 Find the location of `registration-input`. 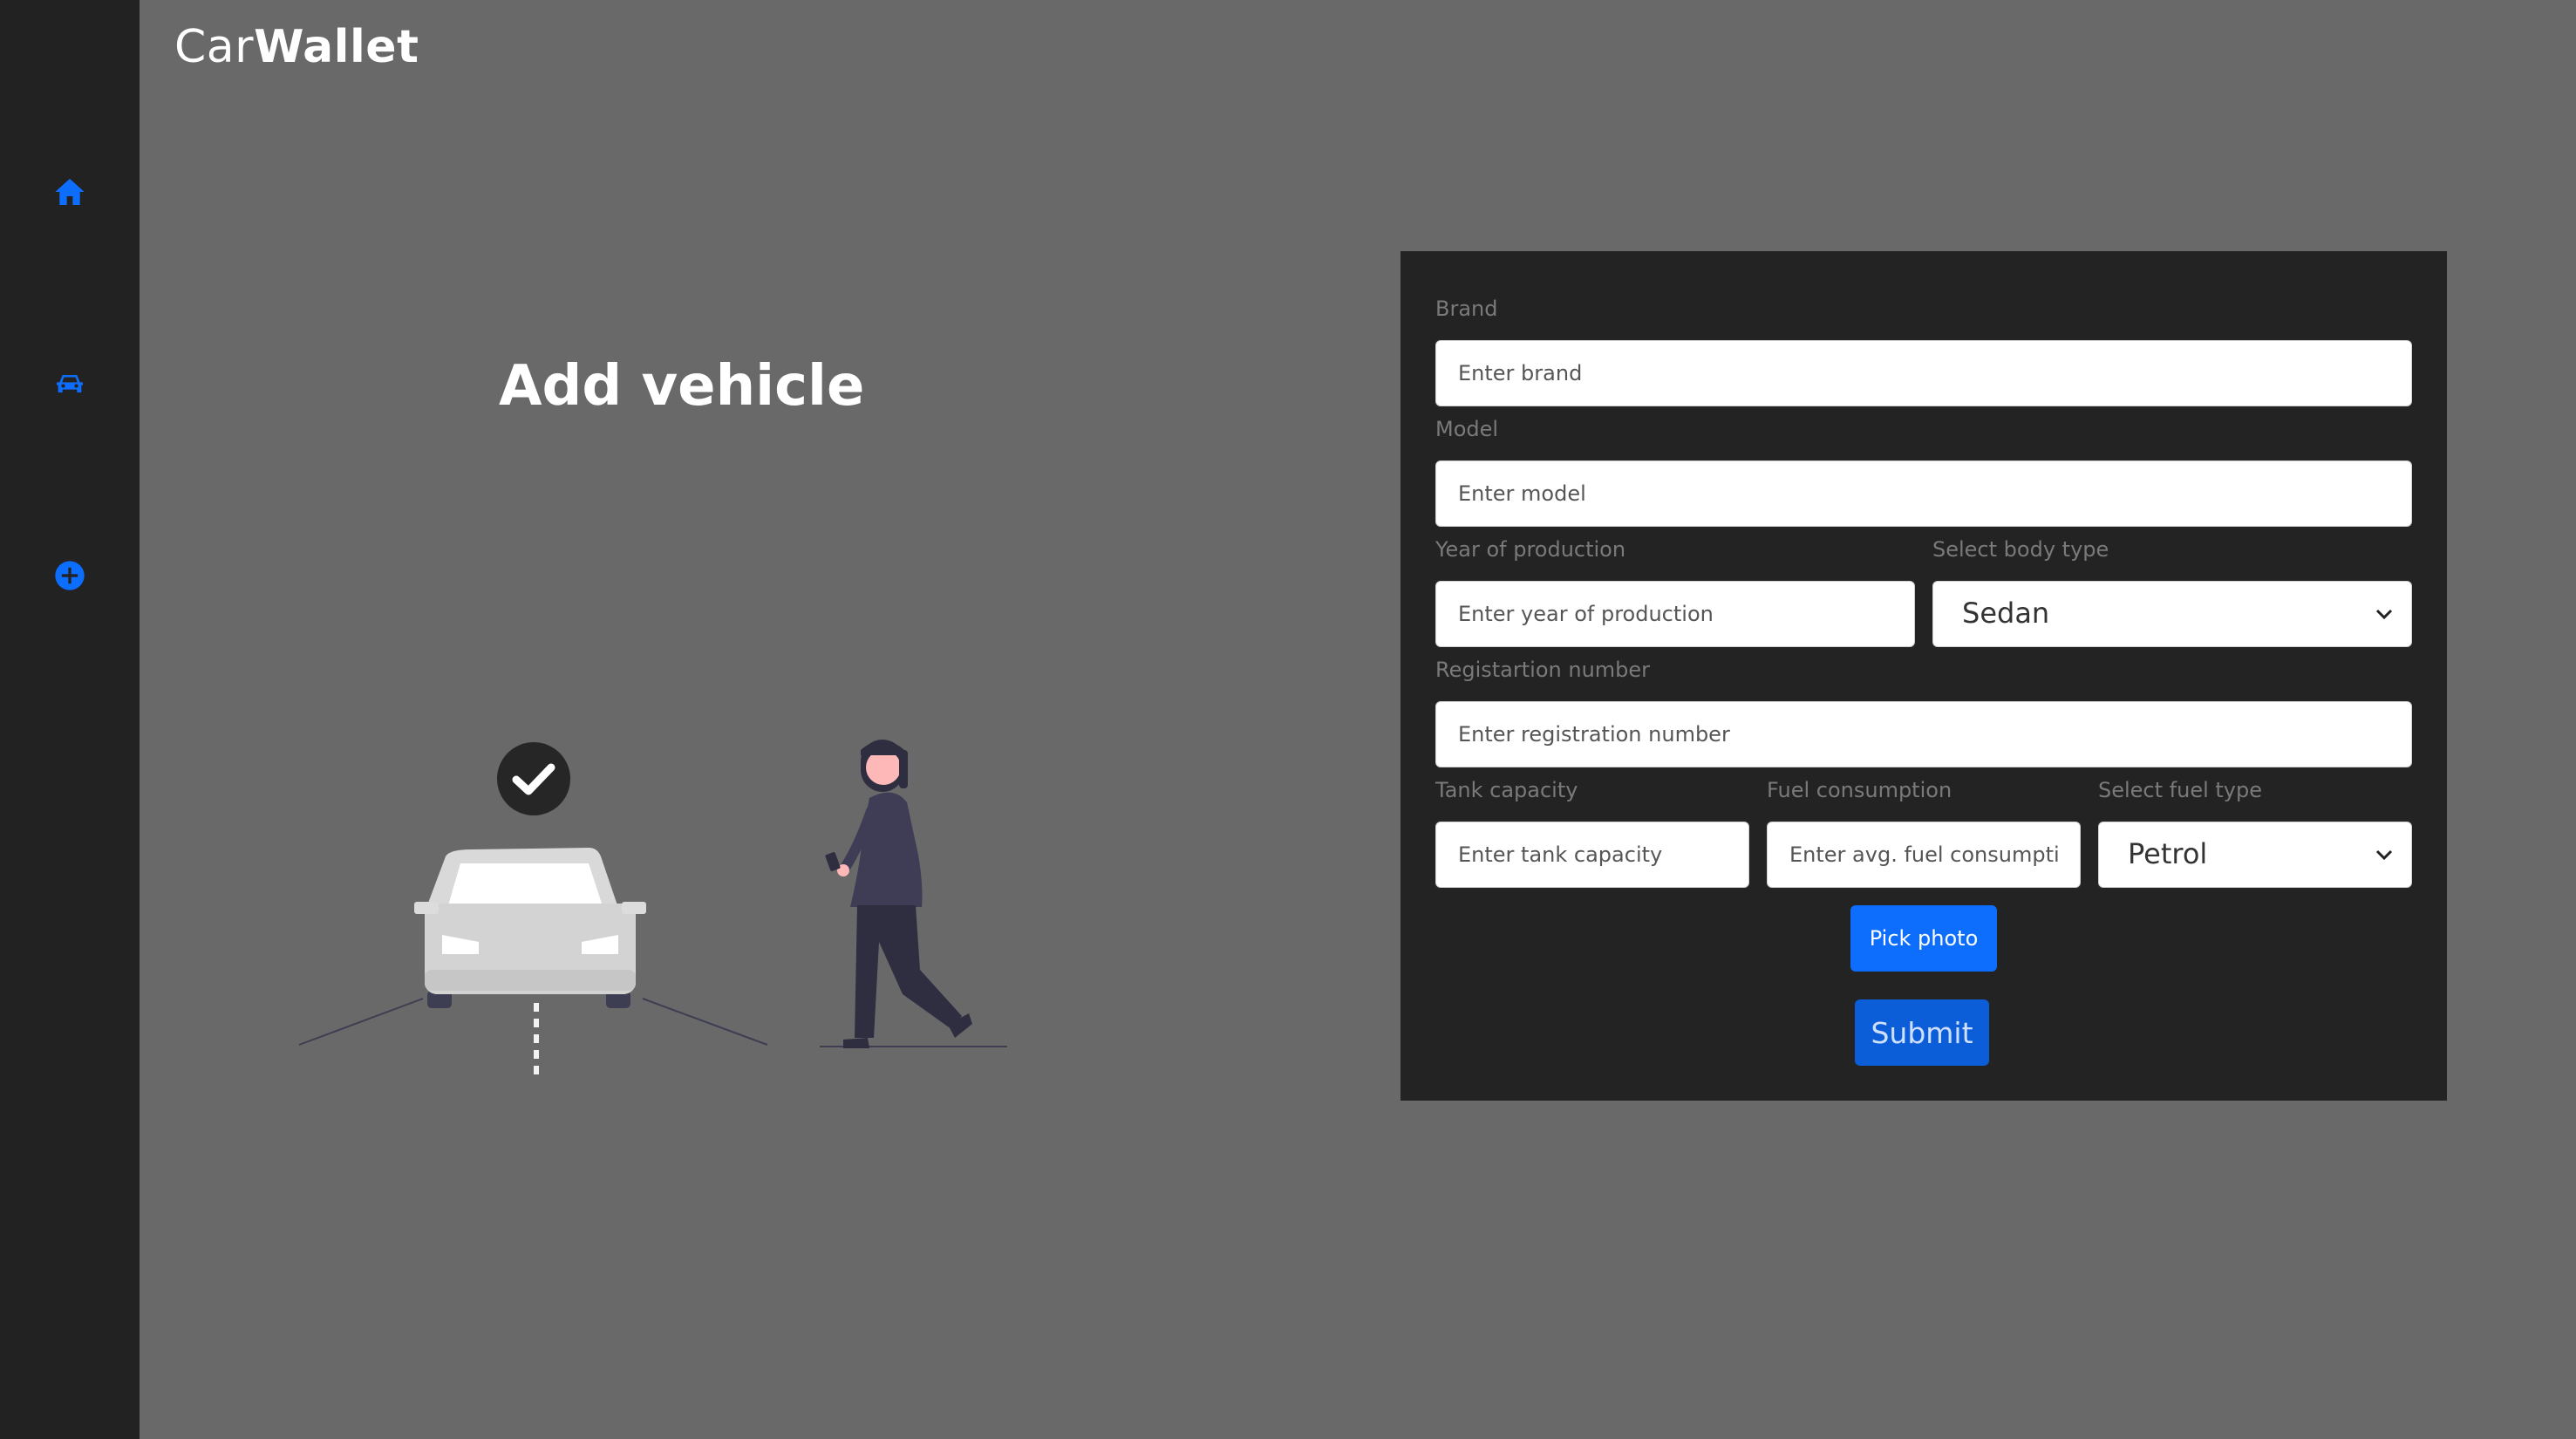

registration-input is located at coordinates (1924, 734).